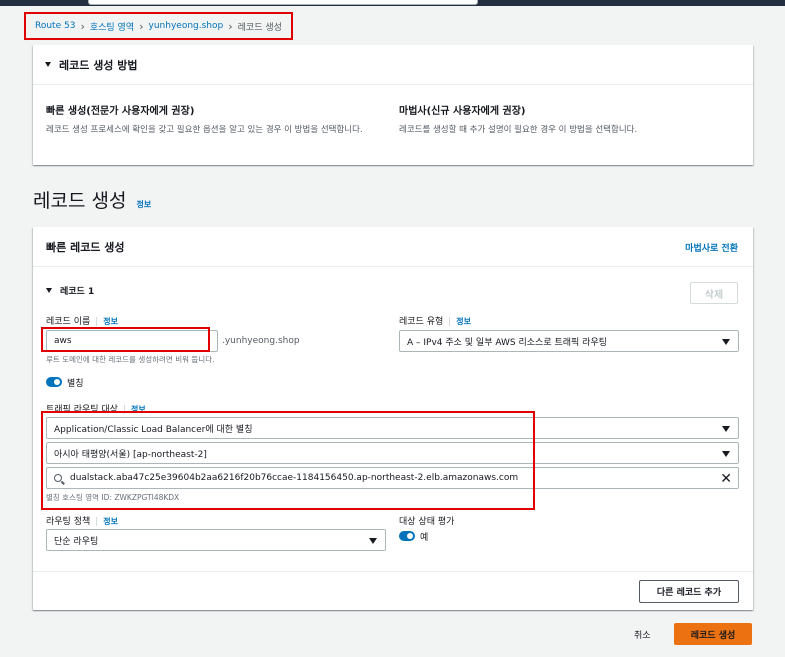 The width and height of the screenshot is (785, 657). I want to click on creation-method-title: 레코드 생성 방법, so click(98, 65).